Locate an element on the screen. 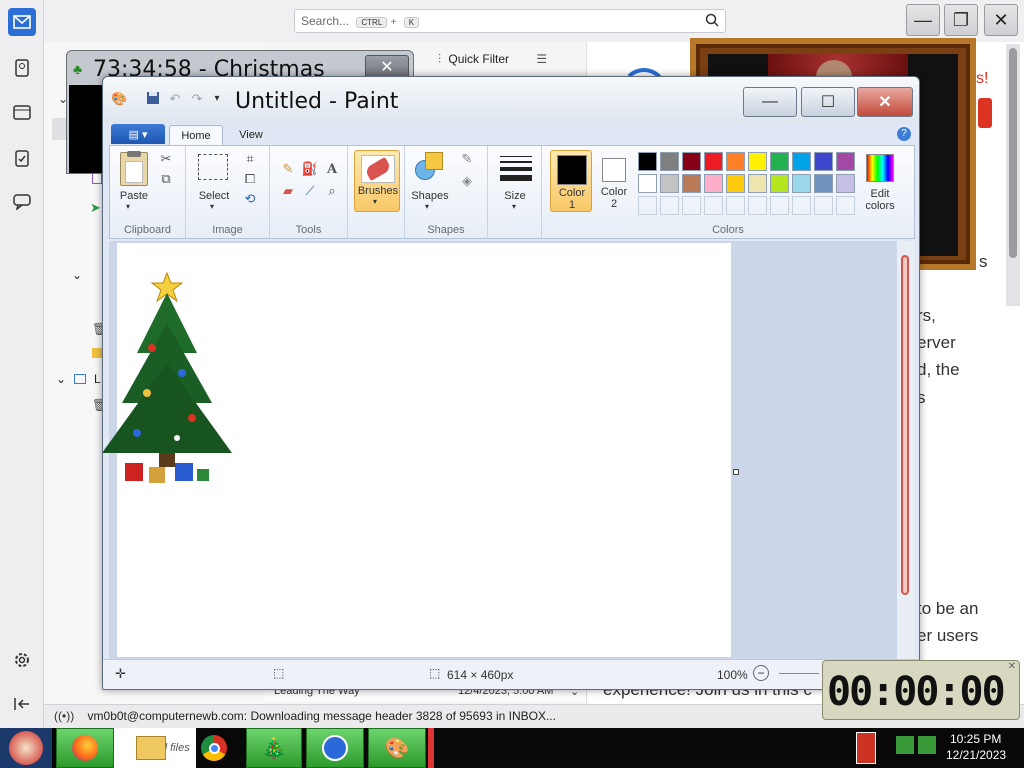 This screenshot has width=1024, height=768. settings-gear-icon is located at coordinates (22, 660).